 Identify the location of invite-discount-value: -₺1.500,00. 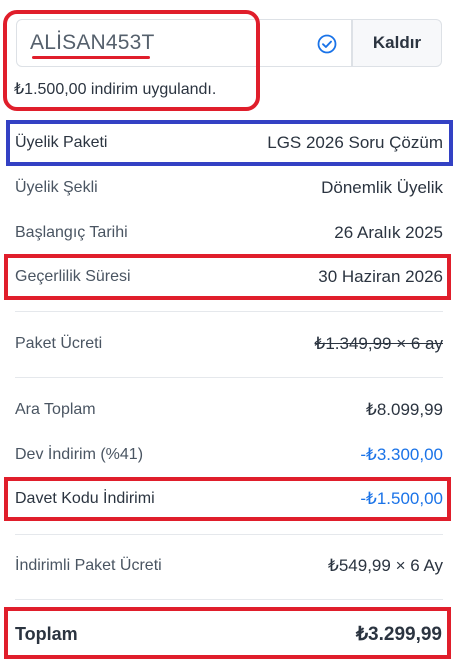
(401, 498).